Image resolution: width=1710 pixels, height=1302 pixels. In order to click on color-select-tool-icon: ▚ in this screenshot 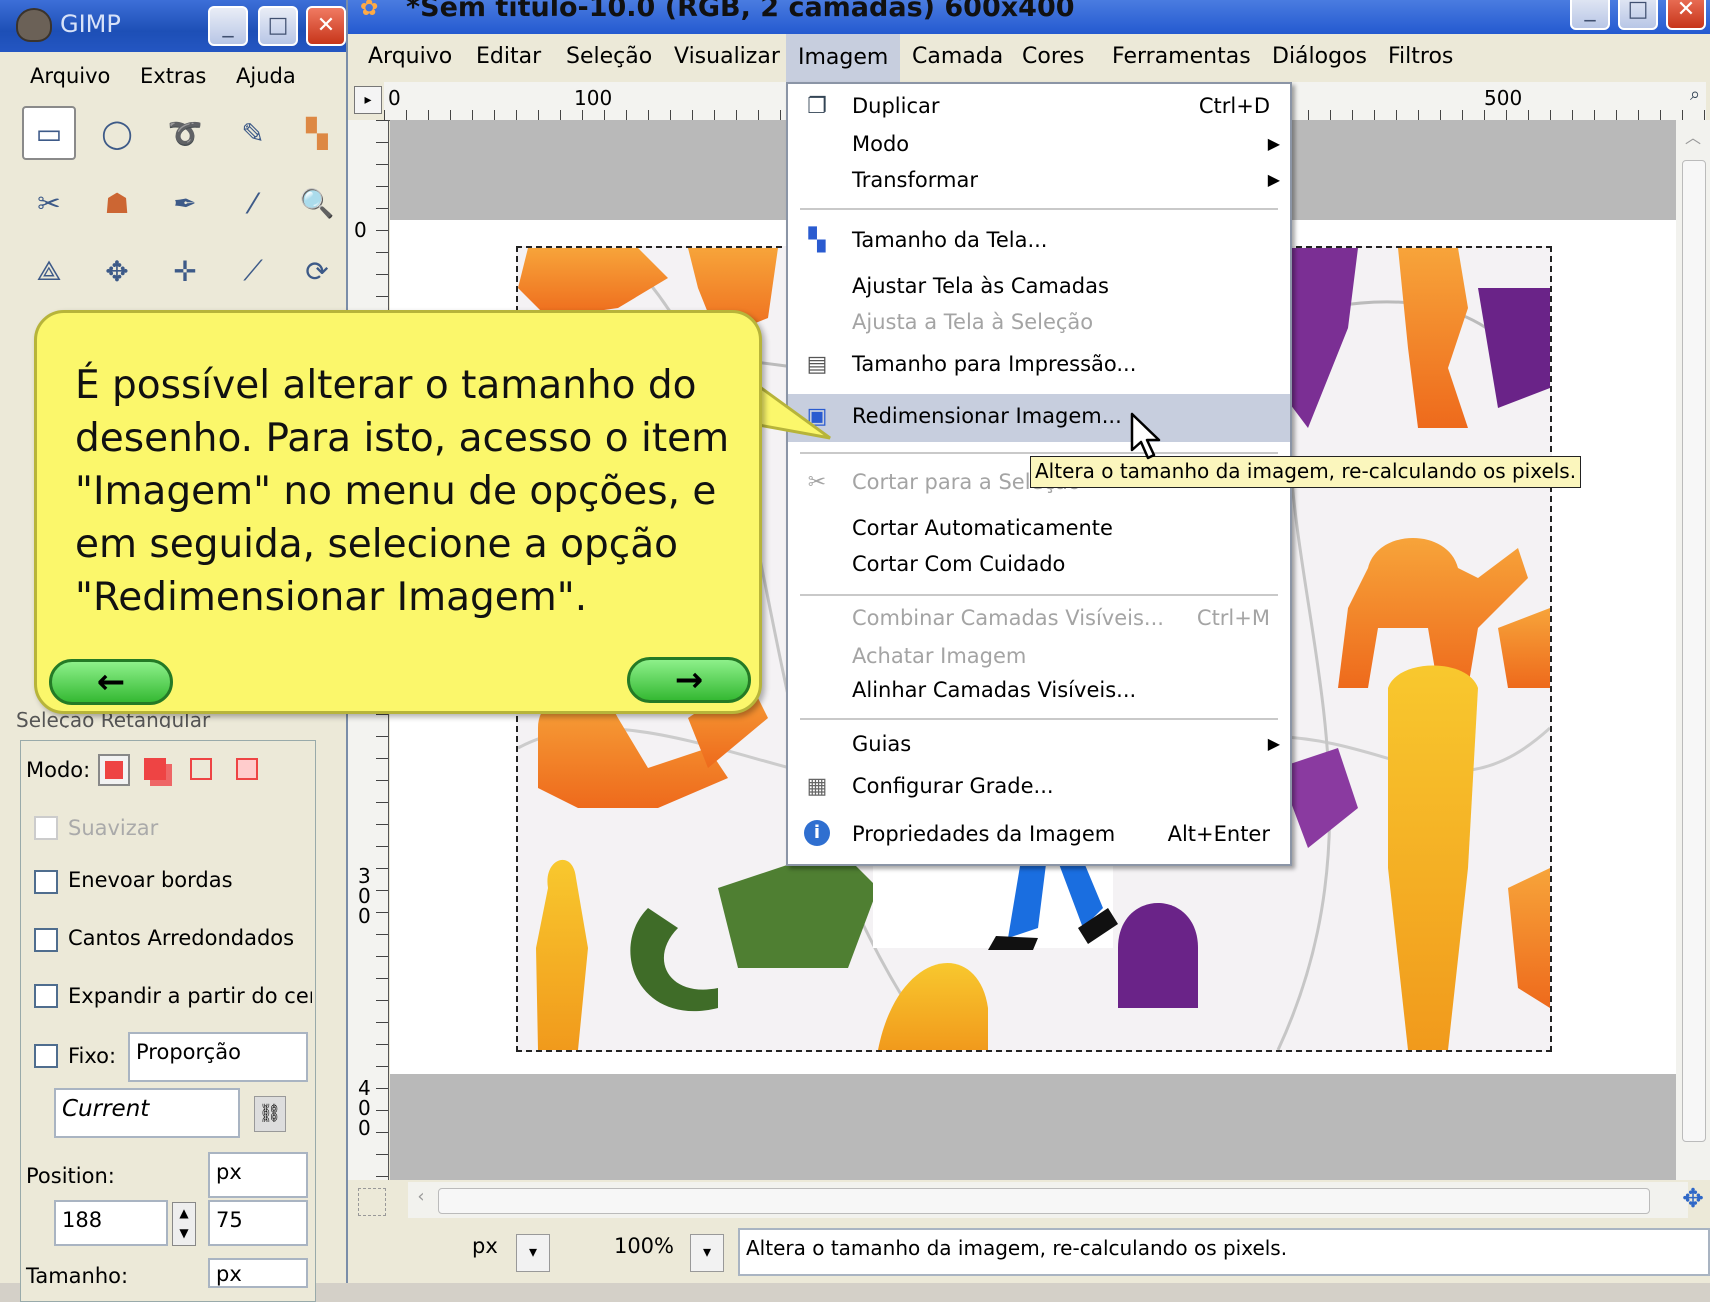, I will do `click(317, 133)`.